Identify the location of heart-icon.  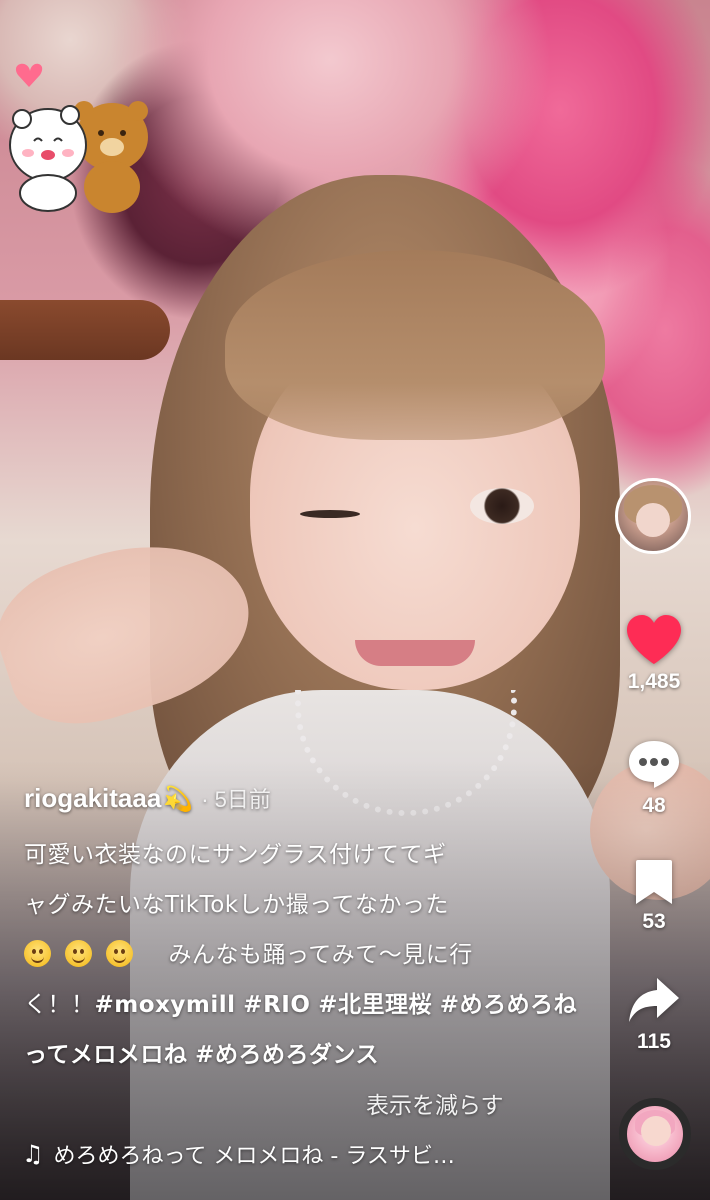
(654, 639).